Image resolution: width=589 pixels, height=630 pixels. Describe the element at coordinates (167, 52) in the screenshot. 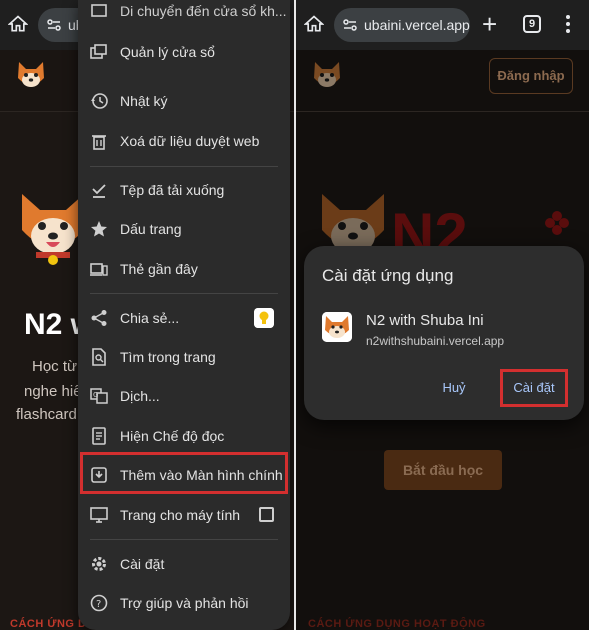

I see `menu-item-label: Quản lý cửa sổ` at that location.